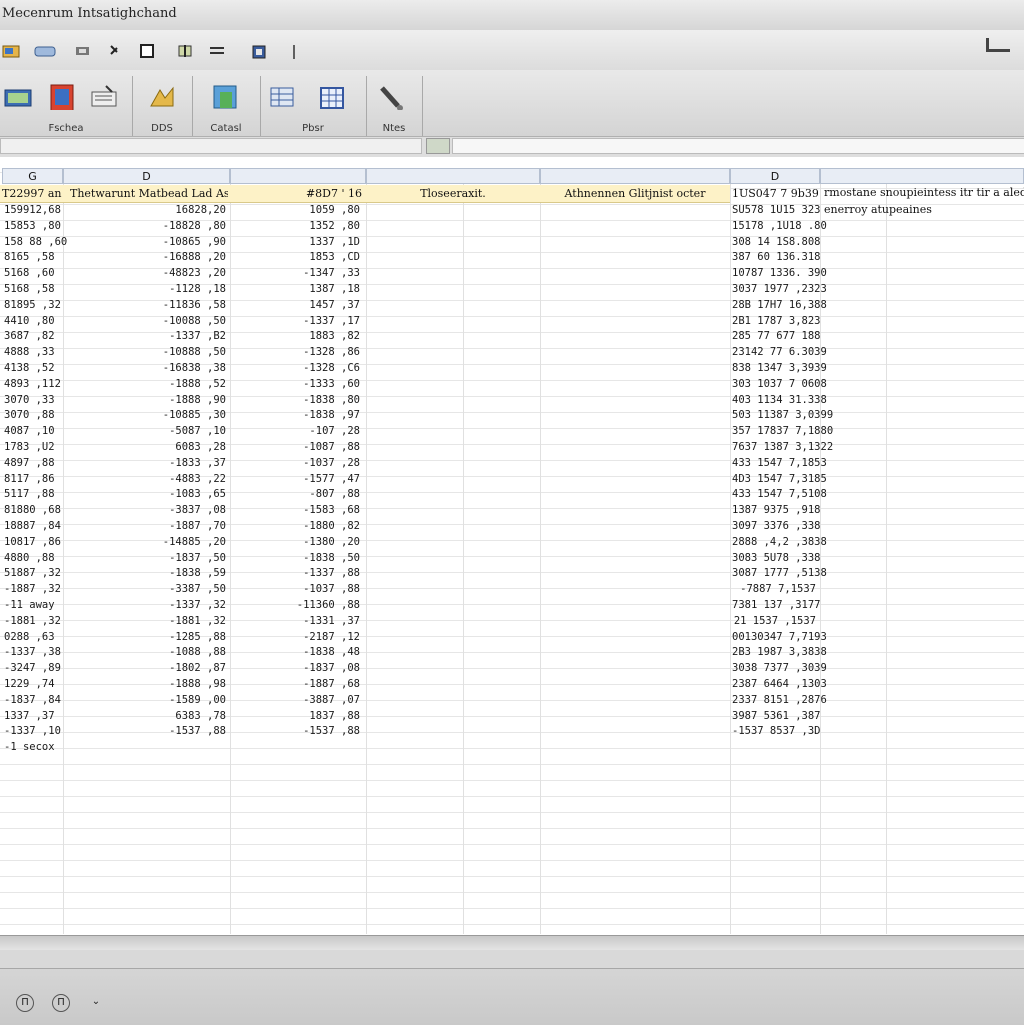  I want to click on table-cell: -48823 ,20, so click(146, 273).